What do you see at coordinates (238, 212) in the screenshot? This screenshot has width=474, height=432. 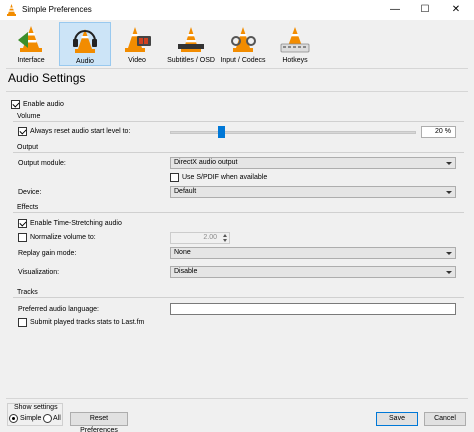 I see `effects-group-line` at bounding box center [238, 212].